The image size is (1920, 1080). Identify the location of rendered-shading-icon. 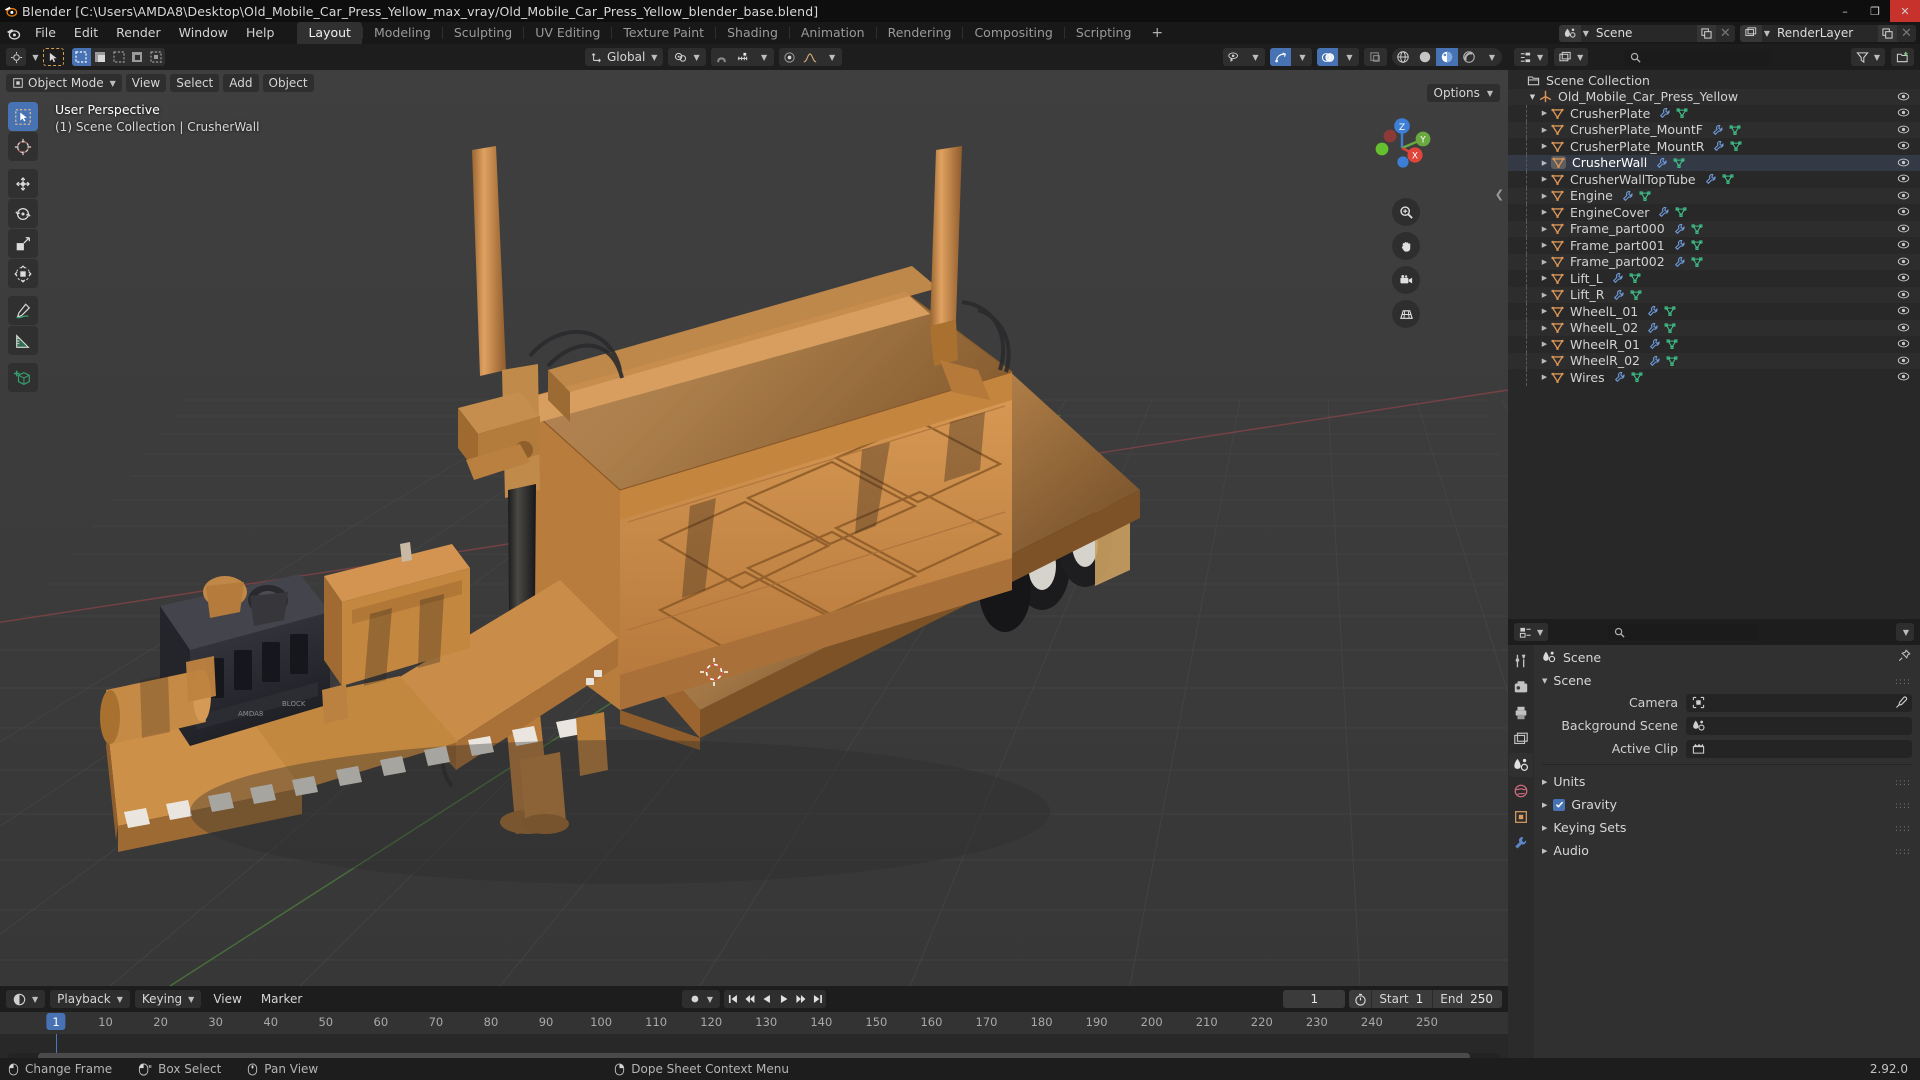
(1469, 57).